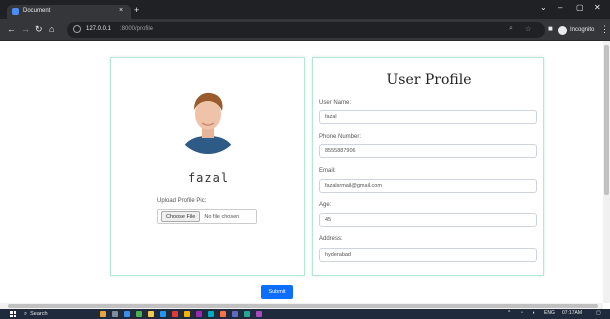 The image size is (610, 319). What do you see at coordinates (103, 314) in the screenshot?
I see `weather-icon` at bounding box center [103, 314].